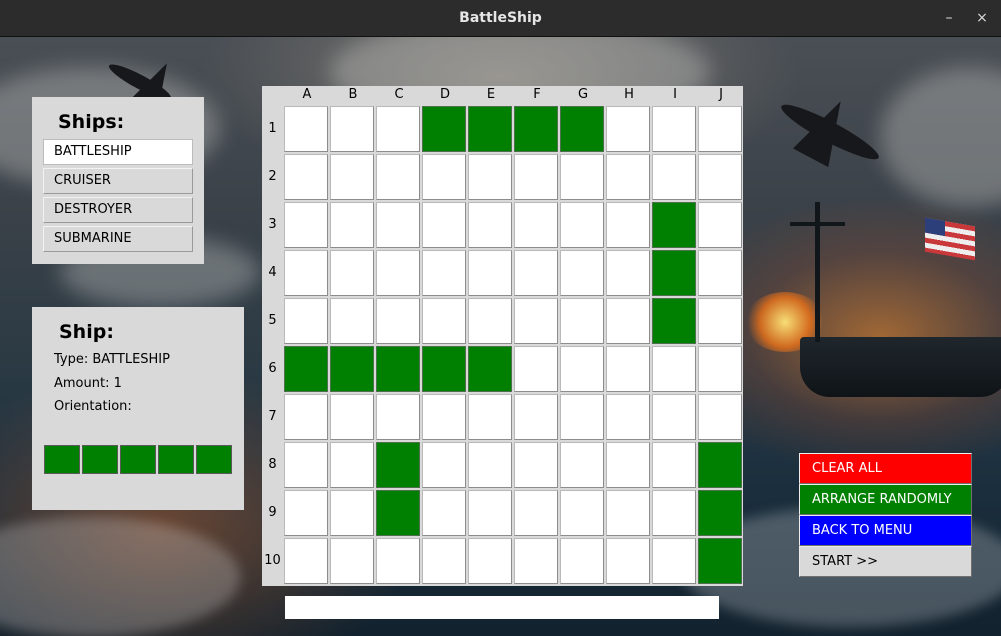 The width and height of the screenshot is (1001, 636). Describe the element at coordinates (949, 18) in the screenshot. I see `minimize-icon: –` at that location.